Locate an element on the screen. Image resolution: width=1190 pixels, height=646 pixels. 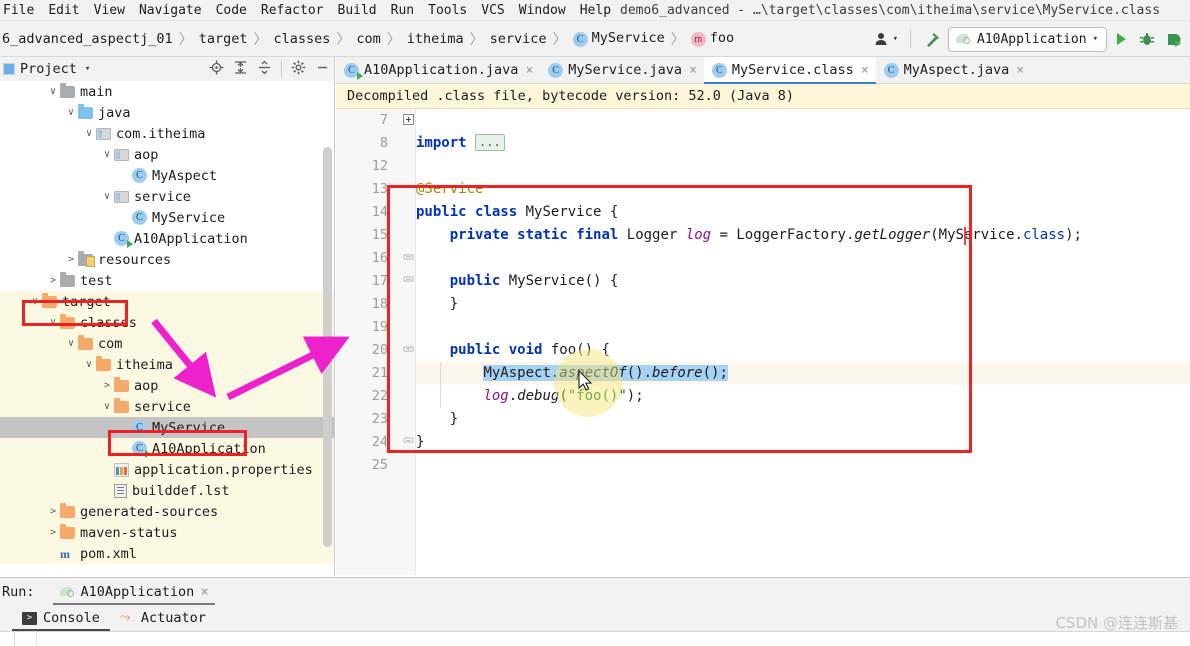
breadcrumb-item-com: com is located at coordinates (368, 39).